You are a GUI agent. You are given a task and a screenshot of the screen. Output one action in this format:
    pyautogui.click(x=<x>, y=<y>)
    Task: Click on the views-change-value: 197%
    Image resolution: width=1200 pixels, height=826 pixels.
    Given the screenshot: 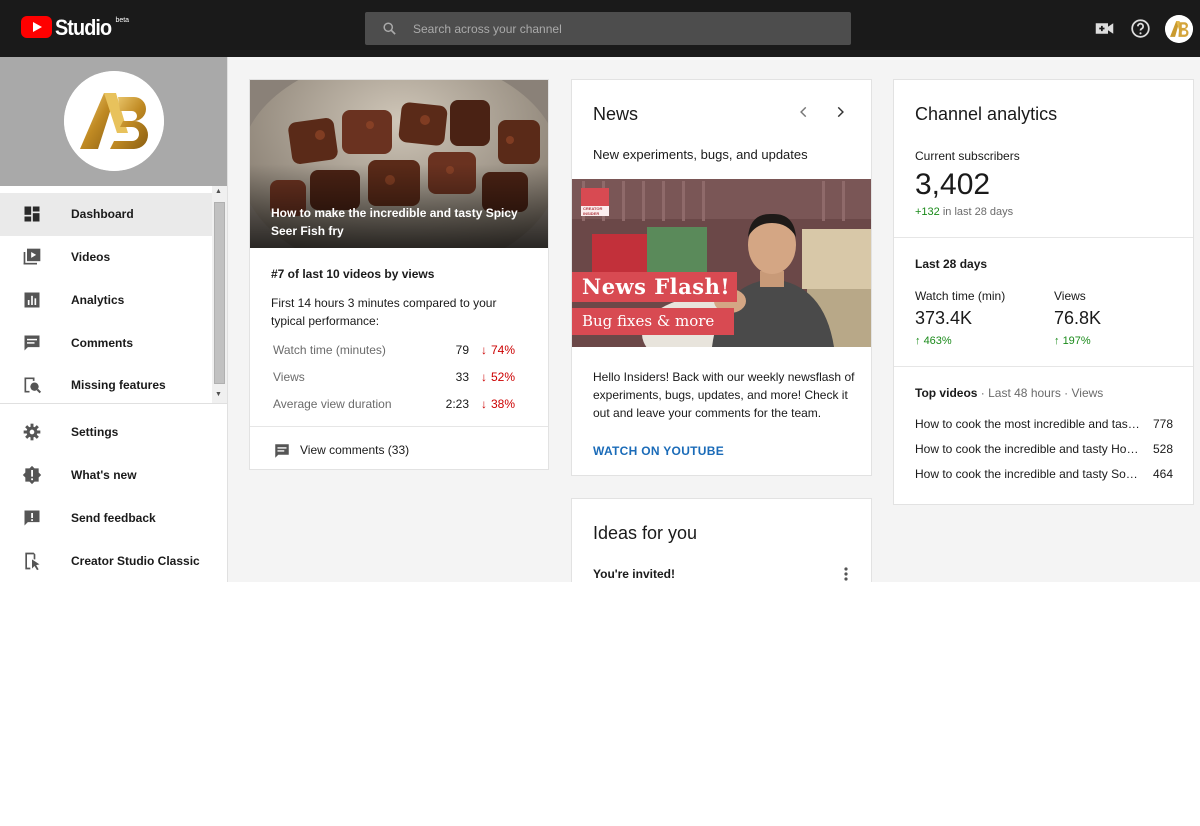 What is the action you would take?
    pyautogui.click(x=1076, y=341)
    